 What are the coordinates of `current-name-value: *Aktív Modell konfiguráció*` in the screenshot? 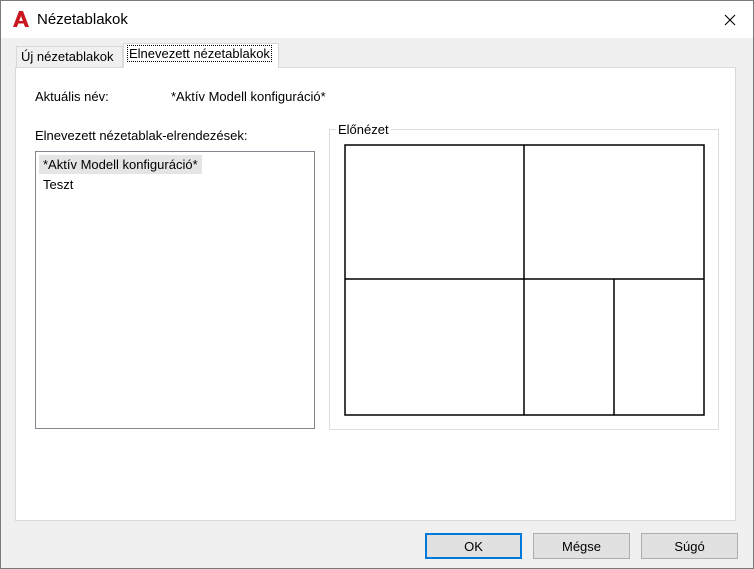 It's located at (248, 96).